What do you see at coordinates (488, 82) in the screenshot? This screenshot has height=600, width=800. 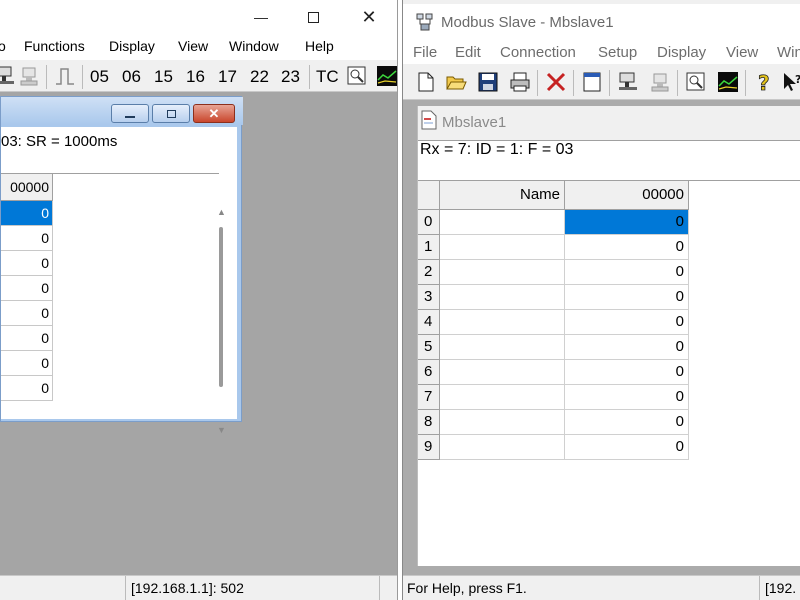 I see `save-icon` at bounding box center [488, 82].